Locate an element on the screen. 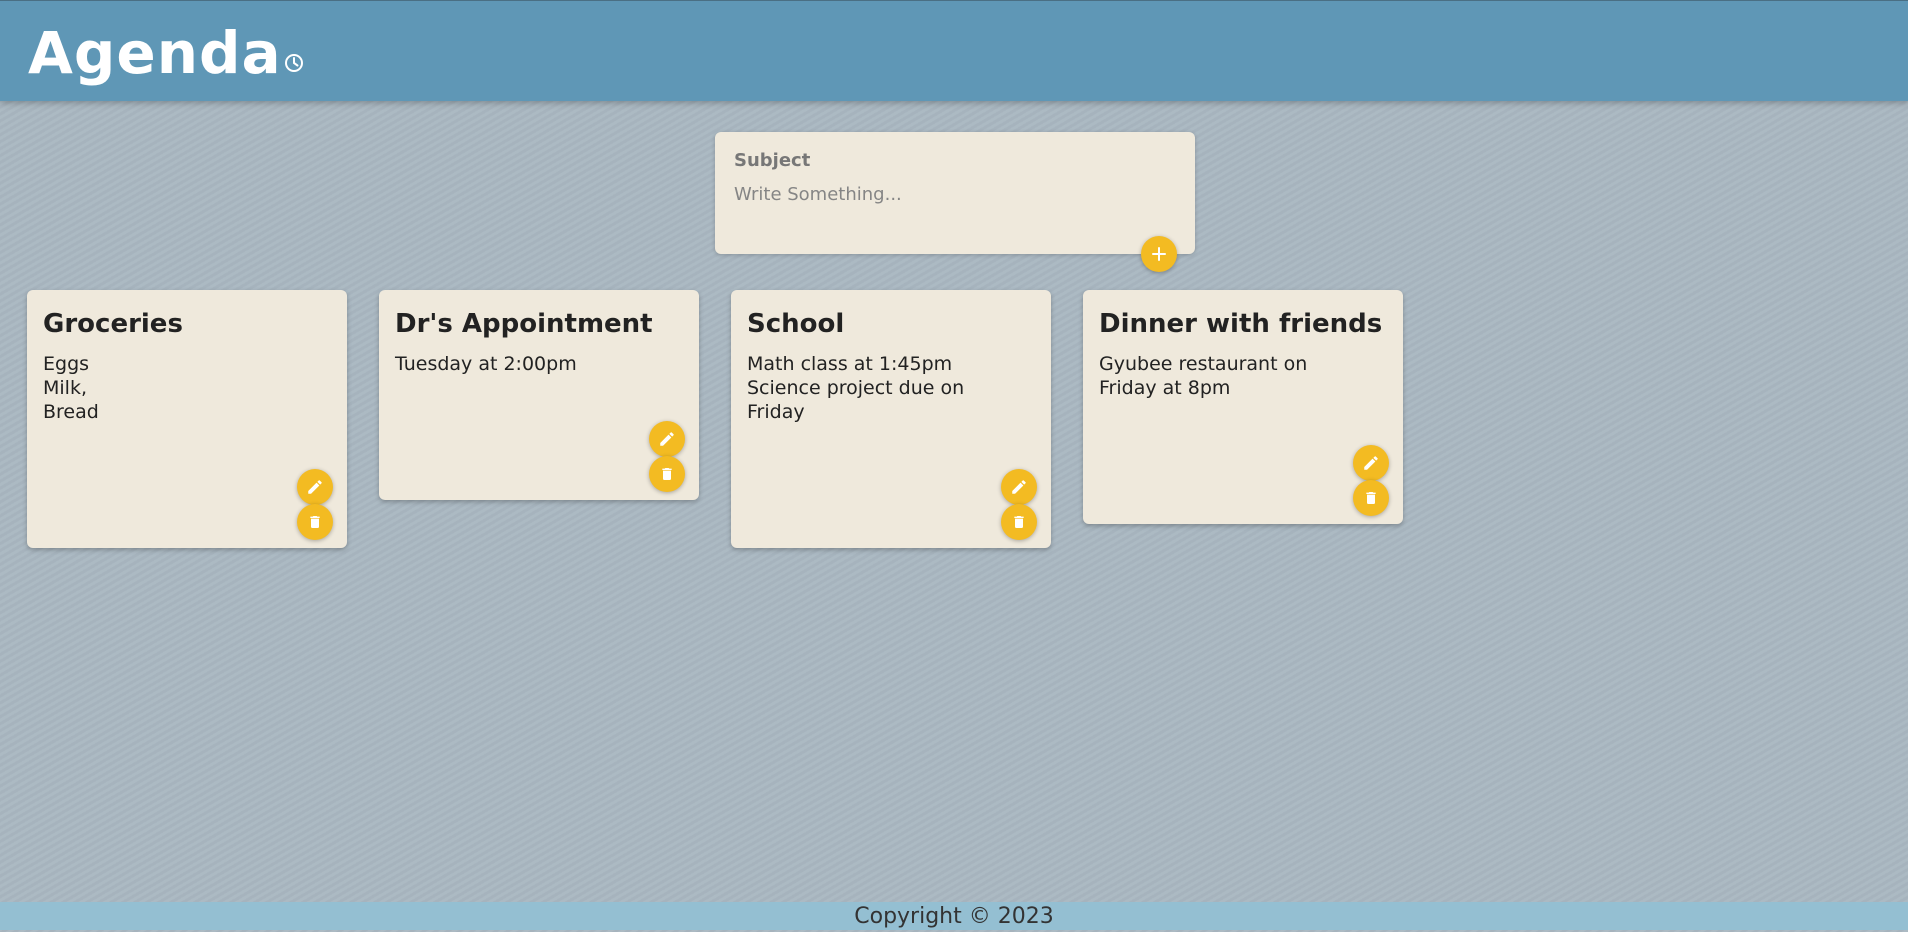  app-brand: Agenda is located at coordinates (166, 53).